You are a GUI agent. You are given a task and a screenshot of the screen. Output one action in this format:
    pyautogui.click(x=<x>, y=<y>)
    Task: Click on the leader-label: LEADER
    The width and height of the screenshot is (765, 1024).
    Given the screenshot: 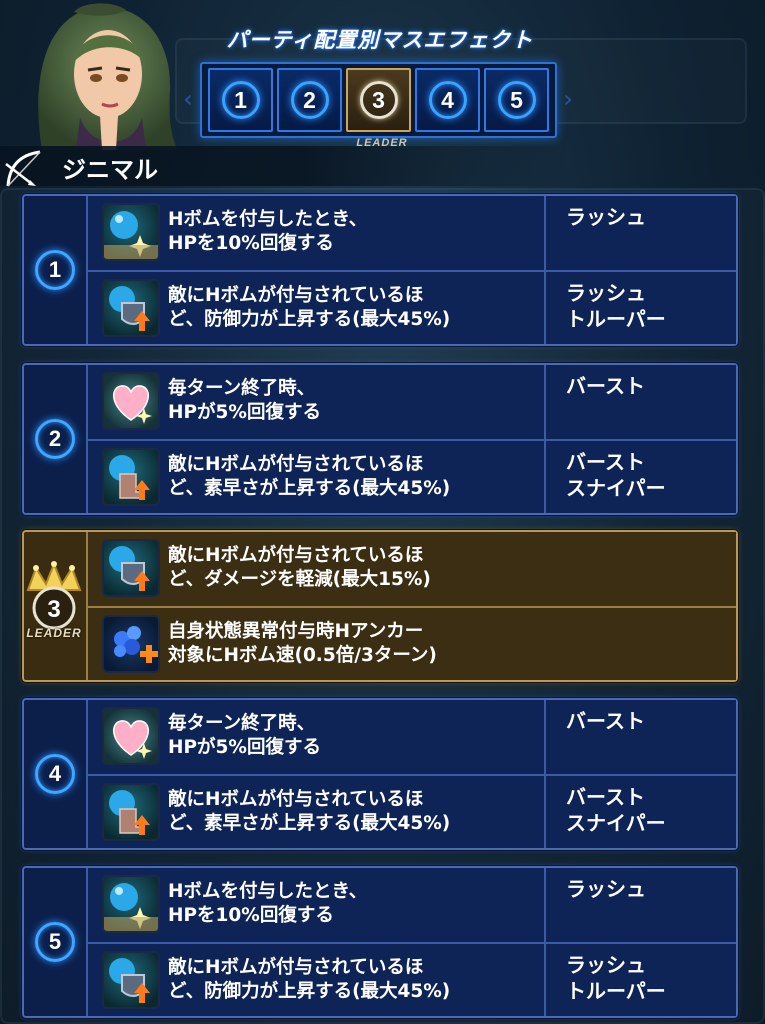 What is the action you would take?
    pyautogui.click(x=54, y=633)
    